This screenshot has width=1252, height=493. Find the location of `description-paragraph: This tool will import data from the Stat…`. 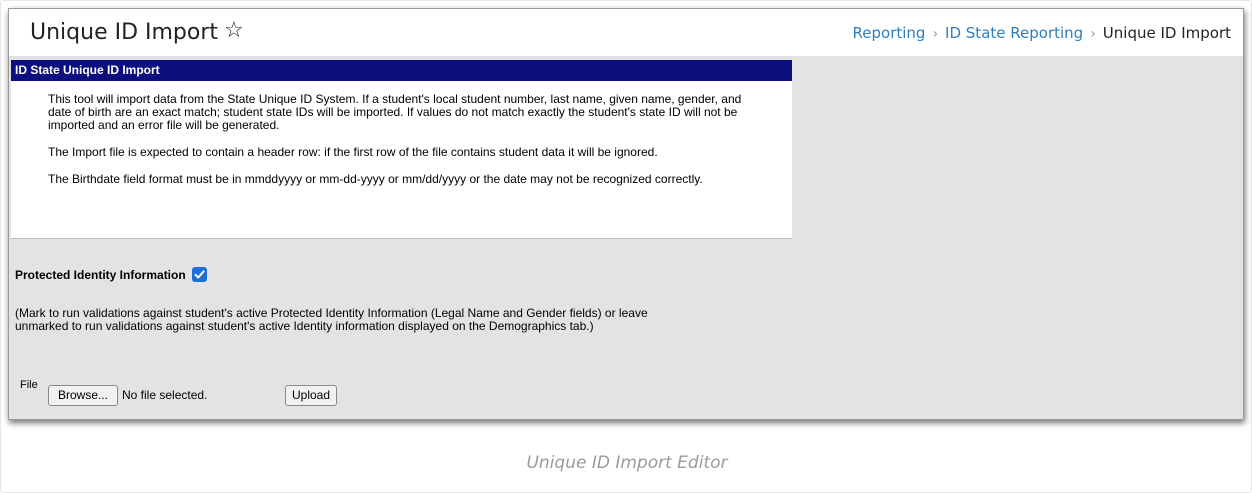

description-paragraph: This tool will import data from the Stat… is located at coordinates (395, 112).